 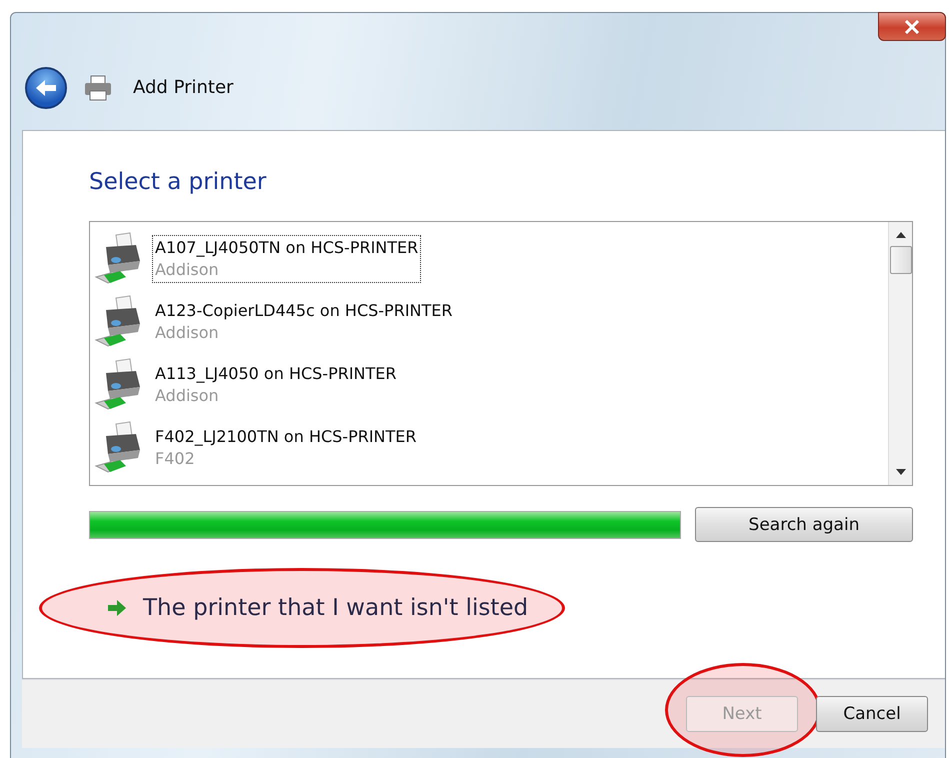 What do you see at coordinates (286, 437) in the screenshot?
I see `printer-name: F402_LJ2100TN on HCS-PRINTER` at bounding box center [286, 437].